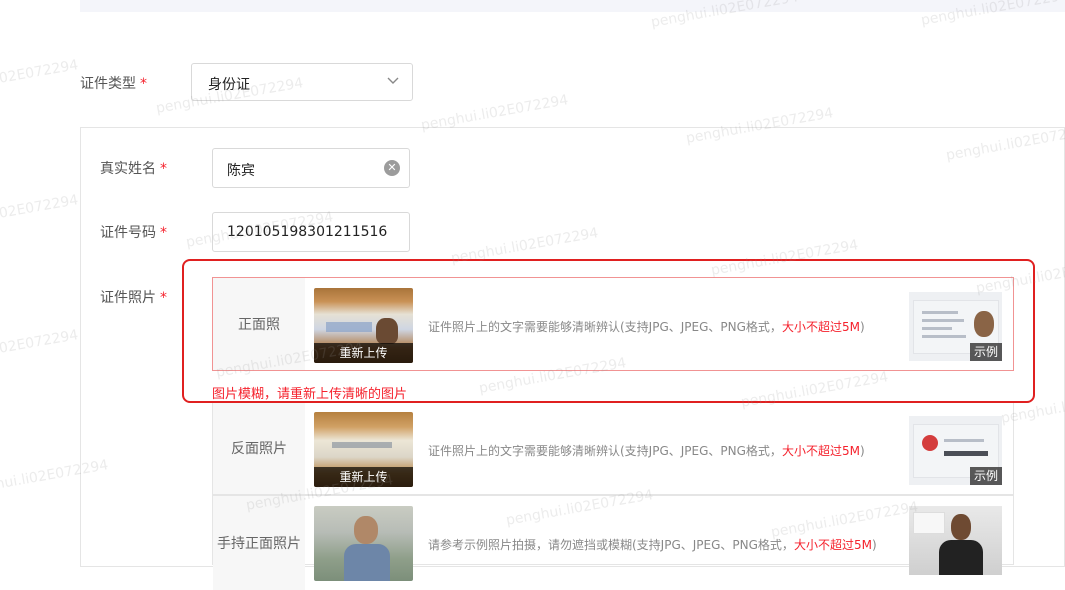 Image resolution: width=1065 pixels, height=590 pixels. Describe the element at coordinates (311, 168) in the screenshot. I see `real-name-input: 陈宾 ✕` at that location.